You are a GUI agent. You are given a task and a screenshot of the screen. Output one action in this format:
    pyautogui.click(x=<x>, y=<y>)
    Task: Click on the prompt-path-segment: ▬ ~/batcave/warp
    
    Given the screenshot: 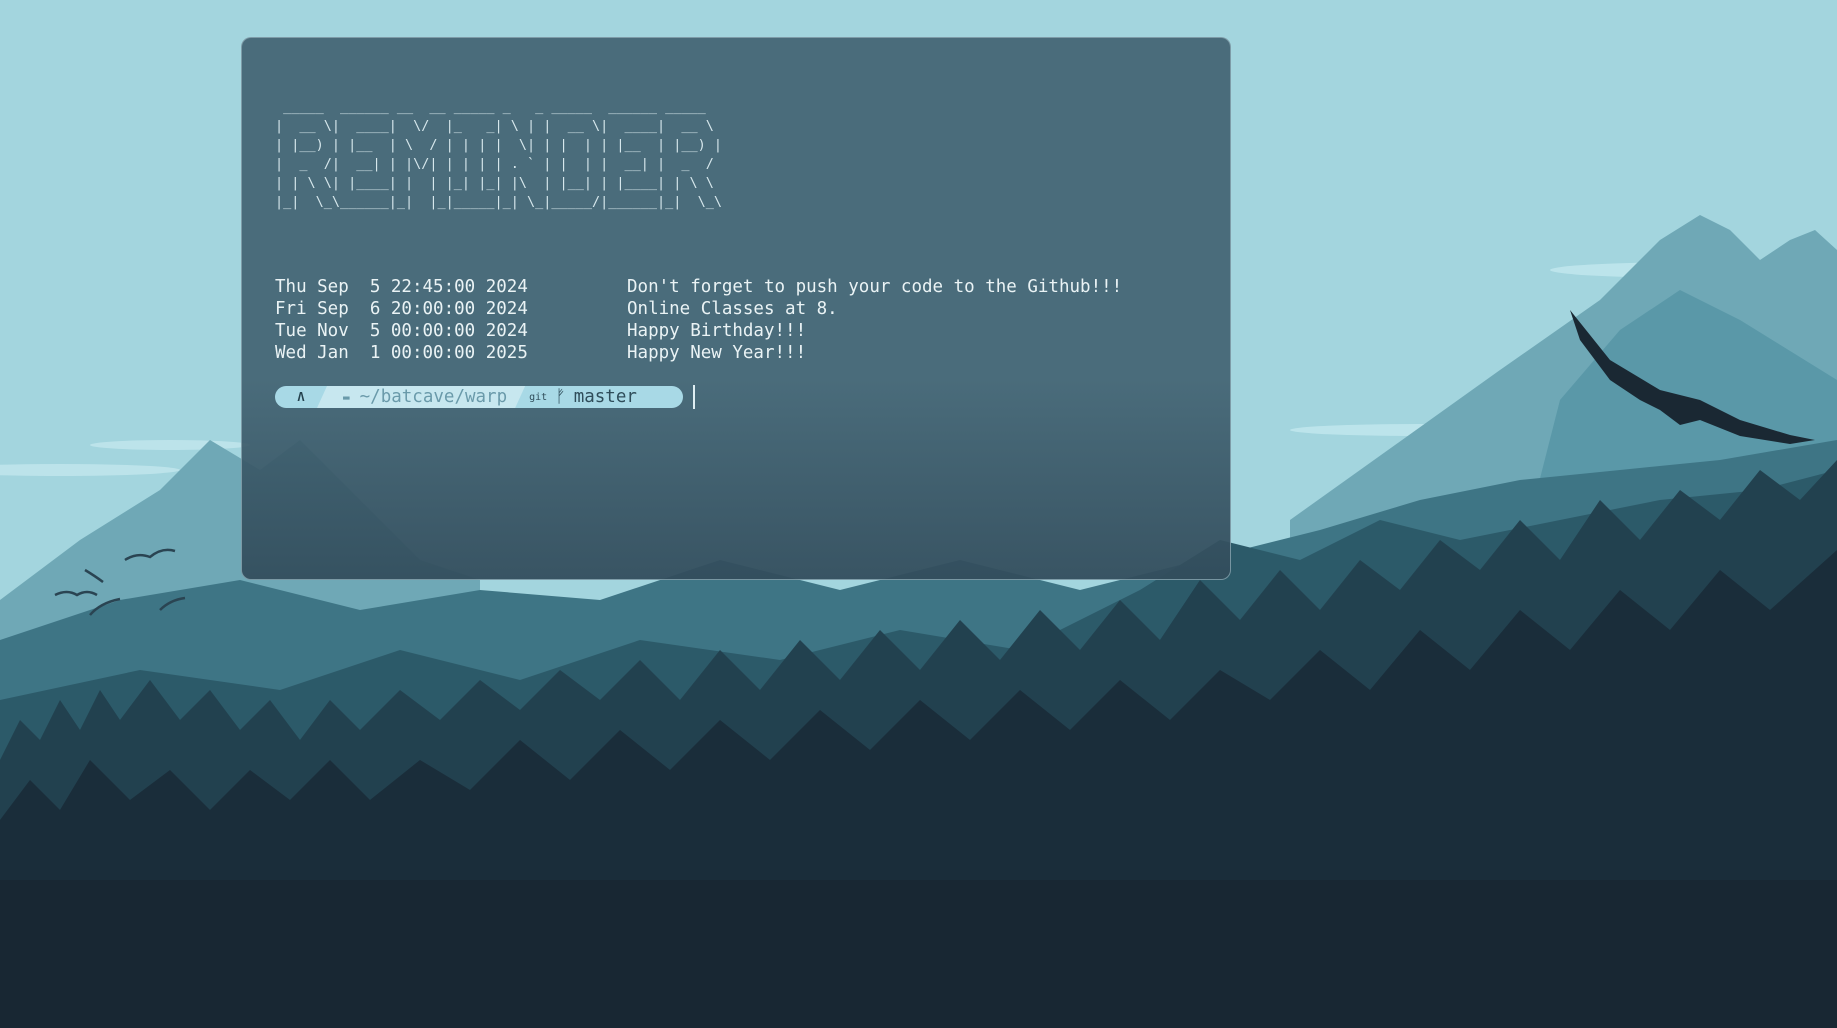 What is the action you would take?
    pyautogui.click(x=421, y=397)
    